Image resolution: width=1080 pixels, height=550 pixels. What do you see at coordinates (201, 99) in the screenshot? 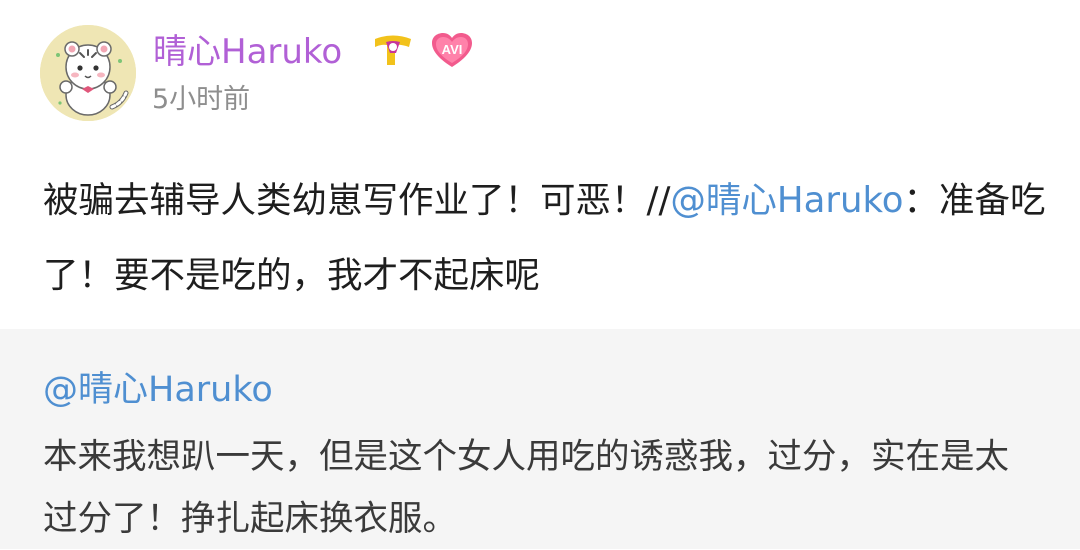
I see `post-time: 5小时前` at bounding box center [201, 99].